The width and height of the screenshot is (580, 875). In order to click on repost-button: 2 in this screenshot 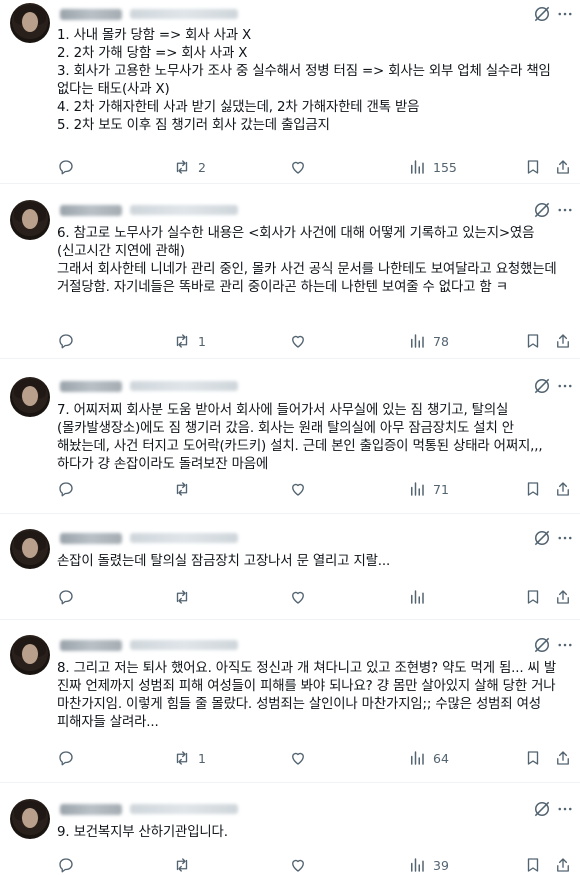, I will do `click(189, 167)`.